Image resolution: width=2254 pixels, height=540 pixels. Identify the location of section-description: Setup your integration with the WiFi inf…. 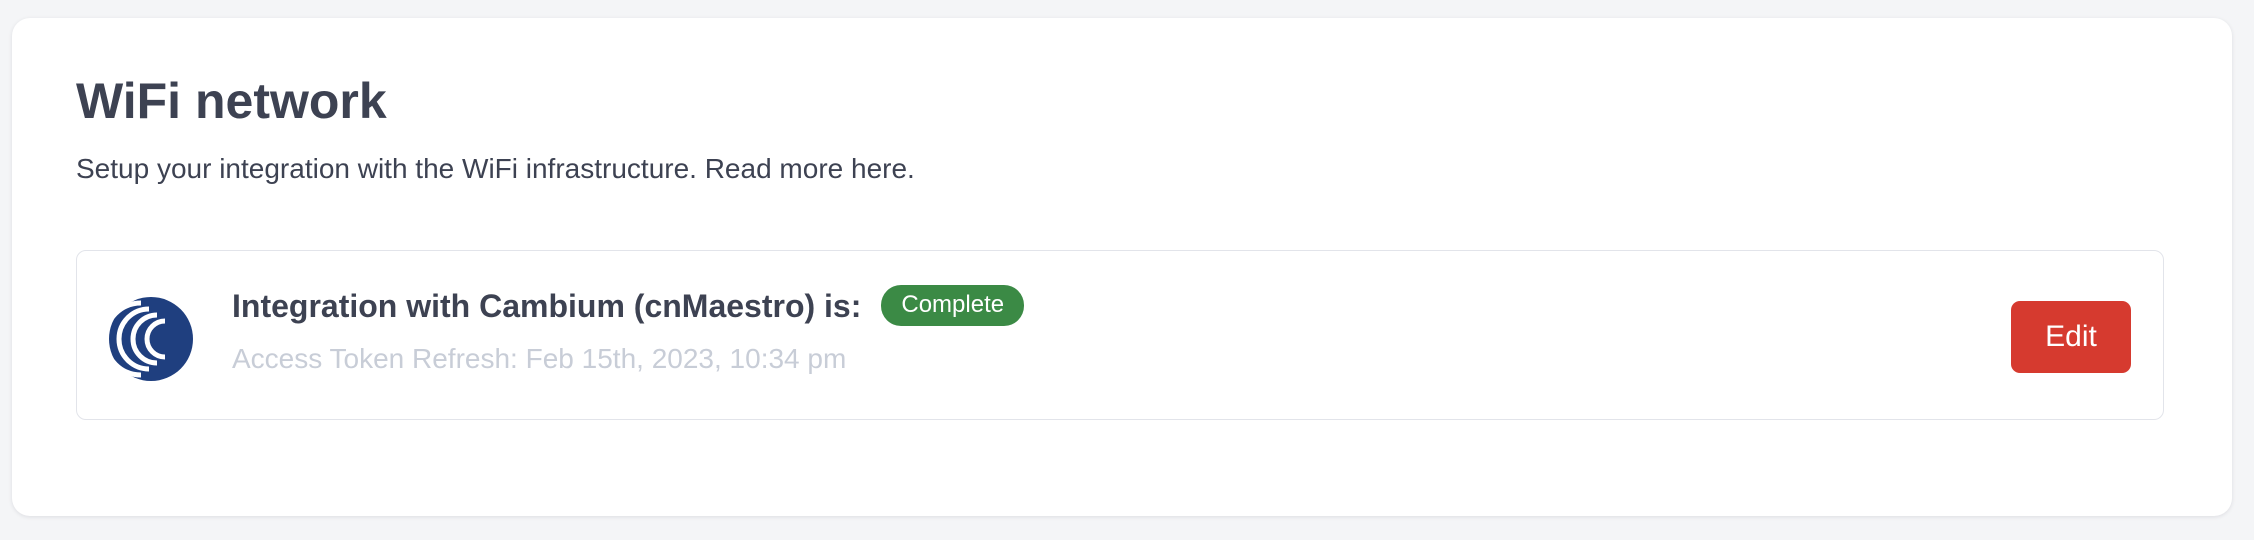
(495, 168).